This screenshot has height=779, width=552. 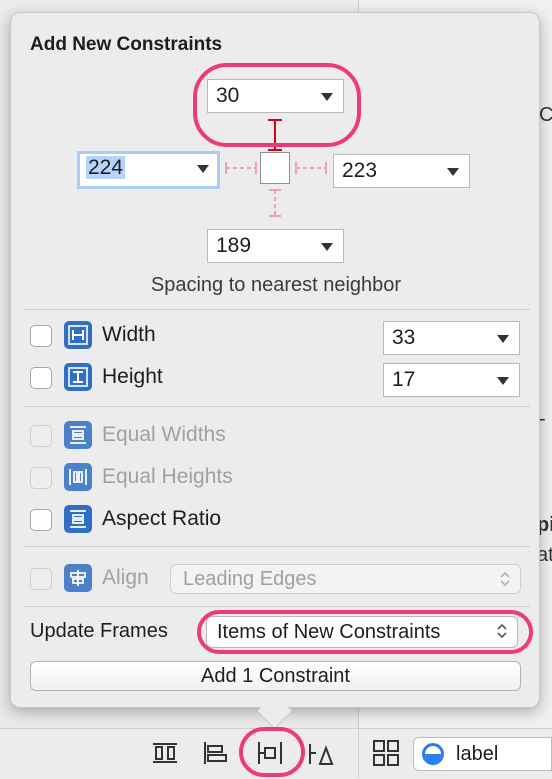 What do you see at coordinates (272, 752) in the screenshot?
I see `annotation-ring-pin-button` at bounding box center [272, 752].